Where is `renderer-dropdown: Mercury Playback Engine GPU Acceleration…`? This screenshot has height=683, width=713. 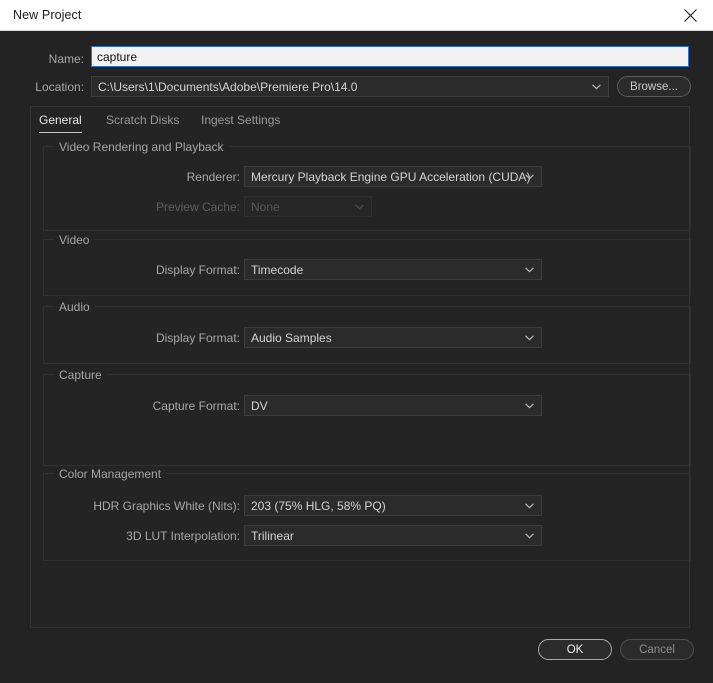 renderer-dropdown: Mercury Playback Engine GPU Acceleration… is located at coordinates (393, 176).